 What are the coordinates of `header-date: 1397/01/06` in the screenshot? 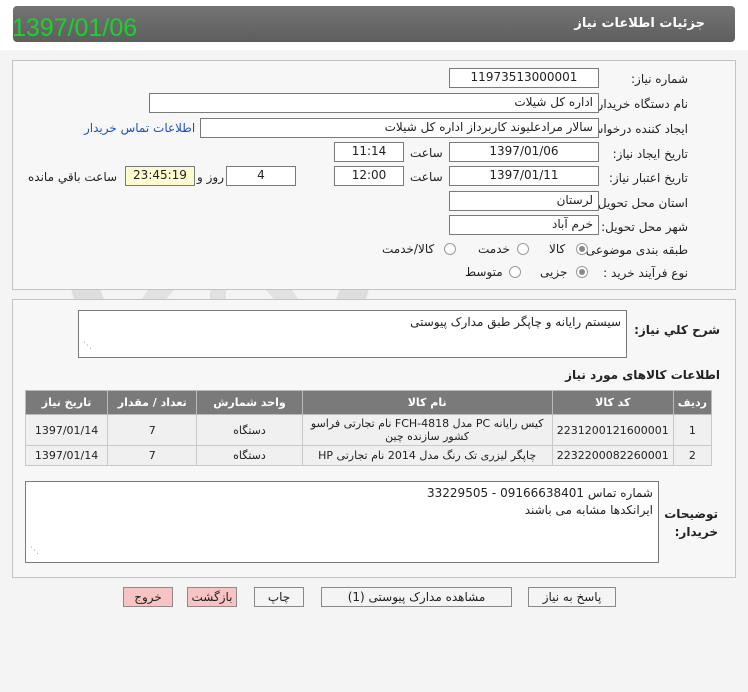 It's located at (75, 28).